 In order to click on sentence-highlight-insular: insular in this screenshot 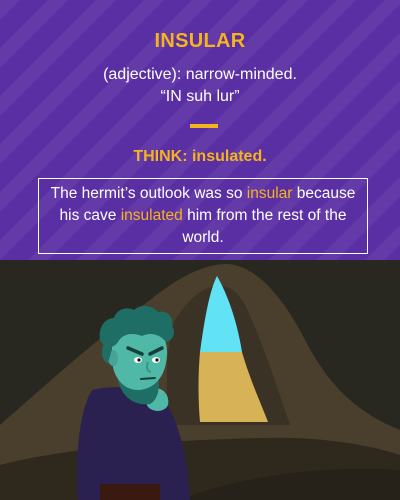, I will do `click(269, 193)`.